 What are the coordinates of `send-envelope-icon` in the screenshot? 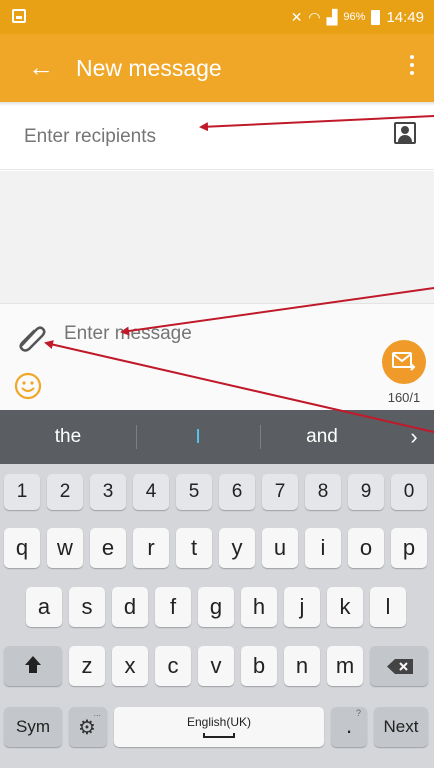 It's located at (404, 361).